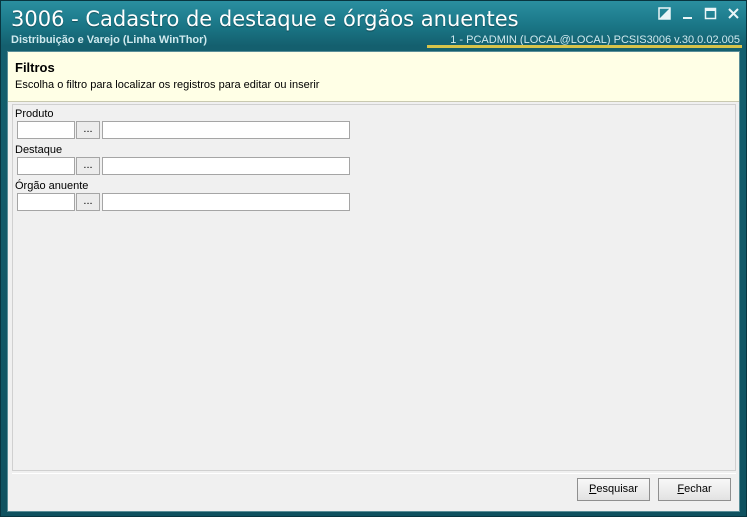 The height and width of the screenshot is (517, 747). Describe the element at coordinates (617, 489) in the screenshot. I see `pesquisar-label: esquisar` at that location.